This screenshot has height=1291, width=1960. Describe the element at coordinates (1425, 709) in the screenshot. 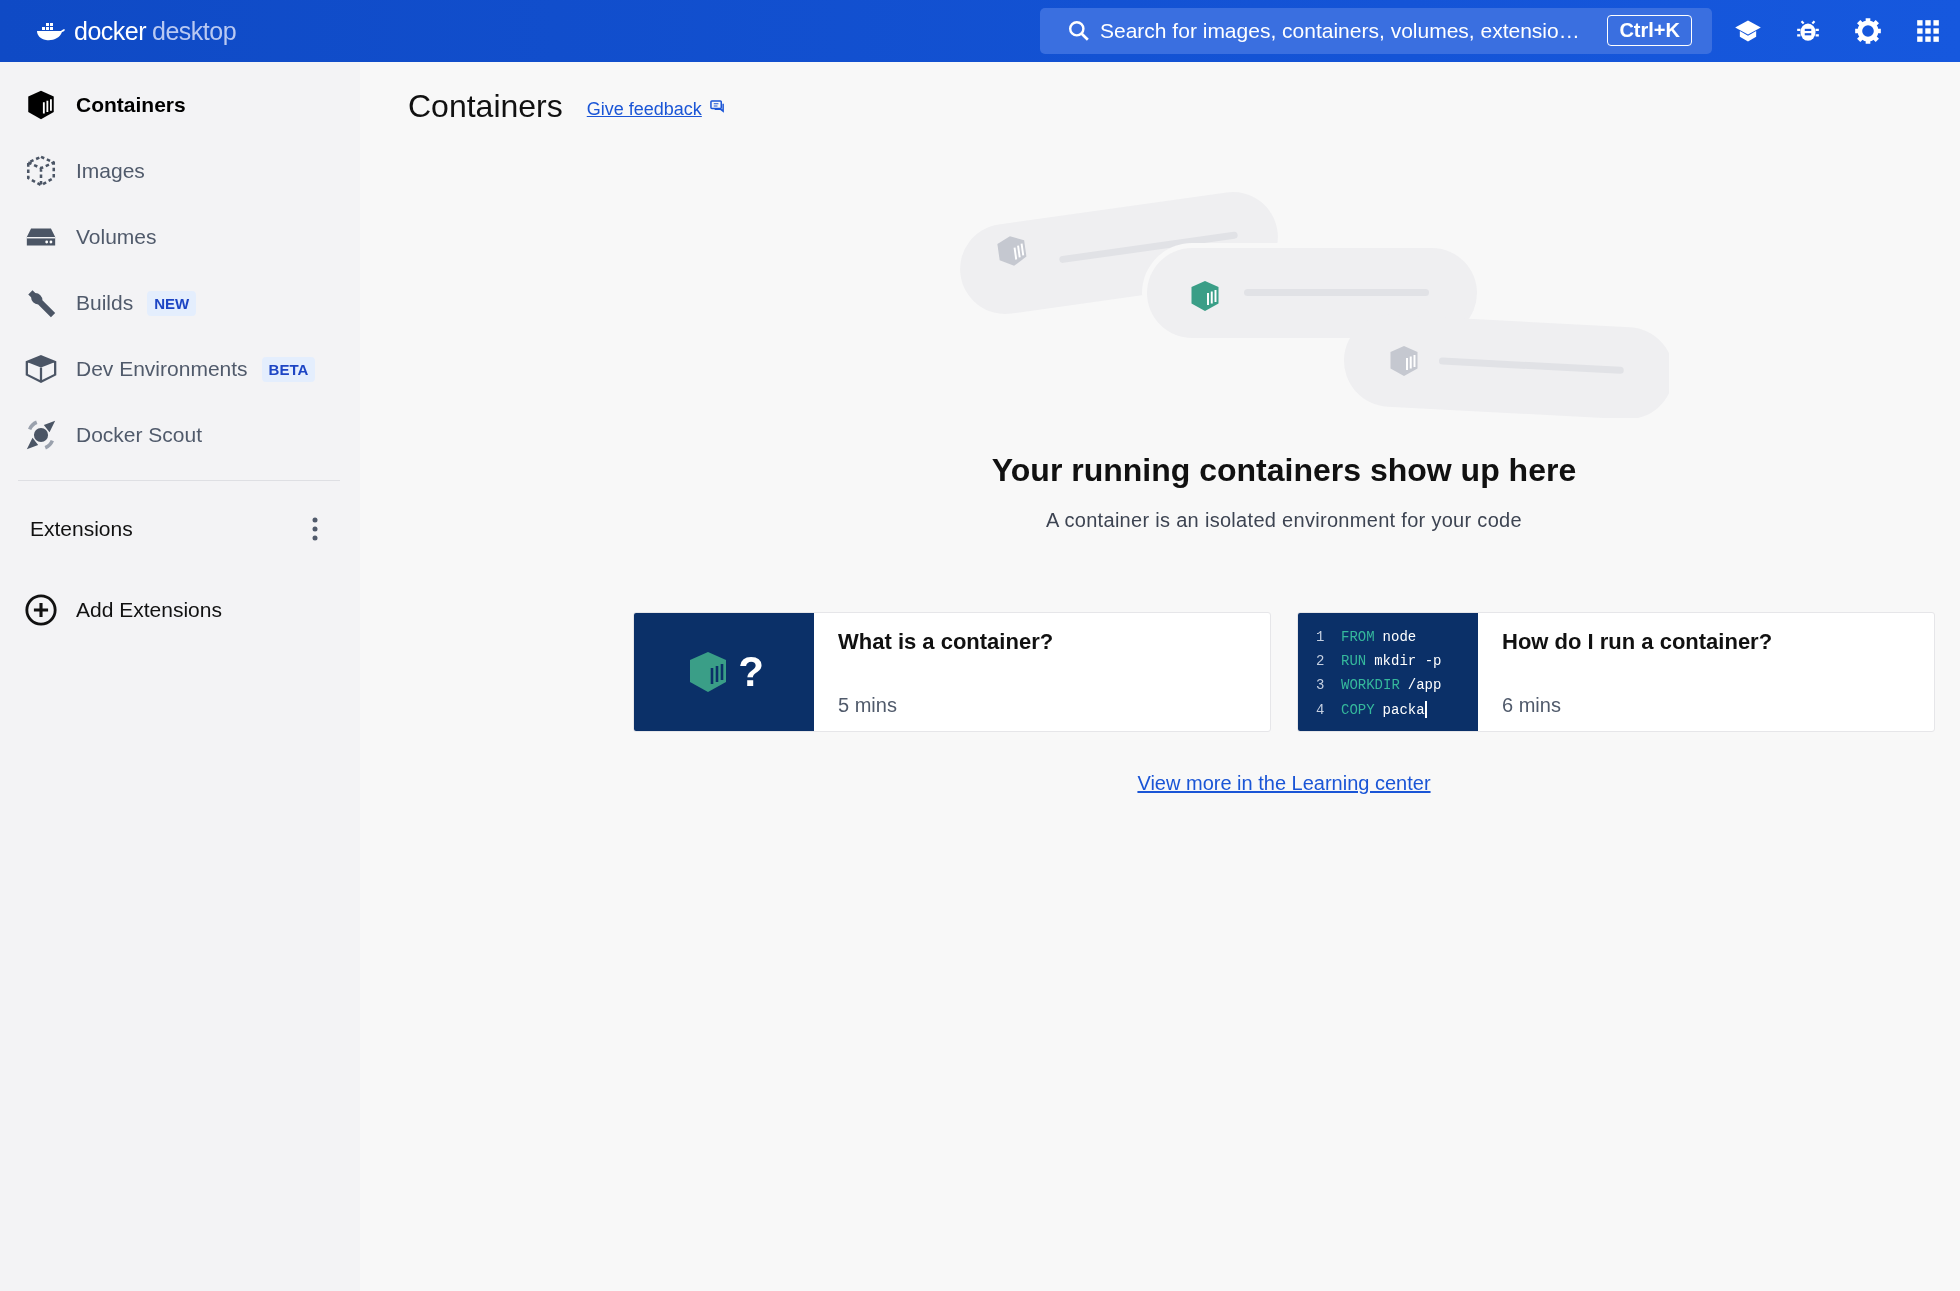

I see `text-cursor` at that location.